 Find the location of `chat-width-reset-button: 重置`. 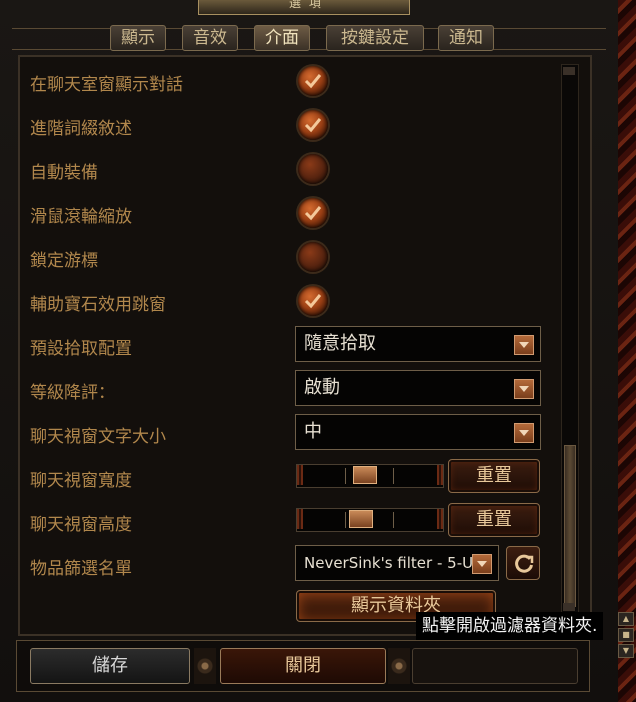

chat-width-reset-button: 重置 is located at coordinates (494, 476).